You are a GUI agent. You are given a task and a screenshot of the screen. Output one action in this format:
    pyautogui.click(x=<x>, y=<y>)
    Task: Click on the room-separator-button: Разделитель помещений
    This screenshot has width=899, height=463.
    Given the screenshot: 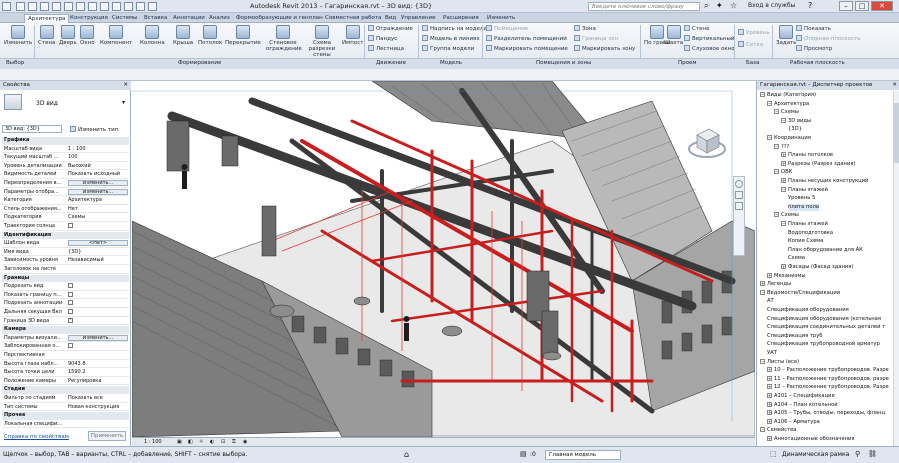 What is the action you would take?
    pyautogui.click(x=526, y=39)
    